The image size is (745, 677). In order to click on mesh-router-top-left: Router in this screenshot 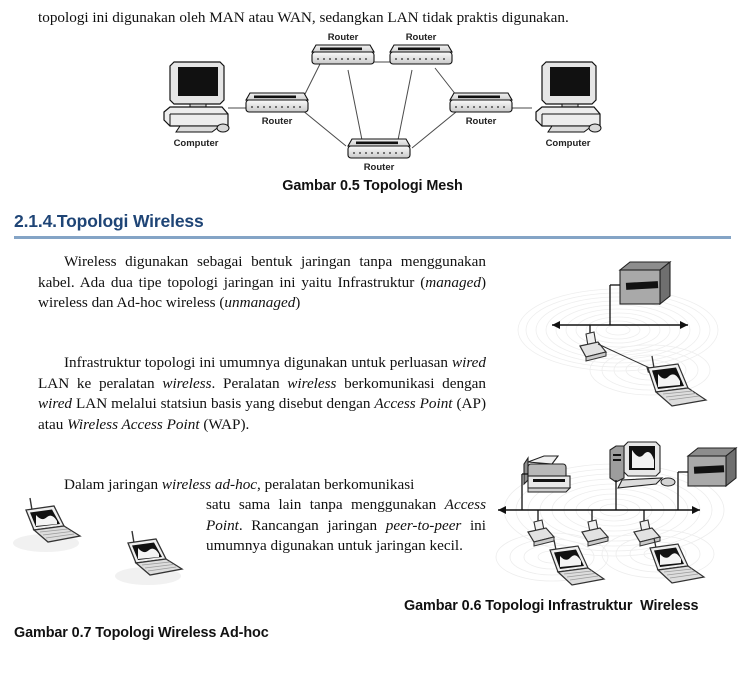, I will do `click(343, 48)`.